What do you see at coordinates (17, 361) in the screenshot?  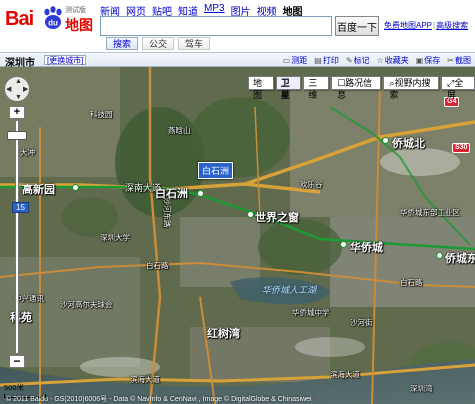 I see `zoom-out-button: −` at bounding box center [17, 361].